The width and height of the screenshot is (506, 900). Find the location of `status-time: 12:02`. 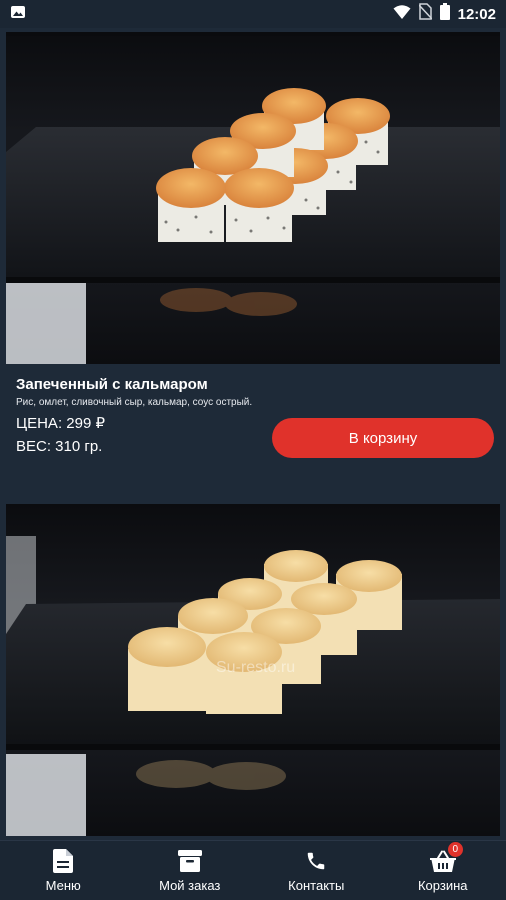

status-time: 12:02 is located at coordinates (476, 14).